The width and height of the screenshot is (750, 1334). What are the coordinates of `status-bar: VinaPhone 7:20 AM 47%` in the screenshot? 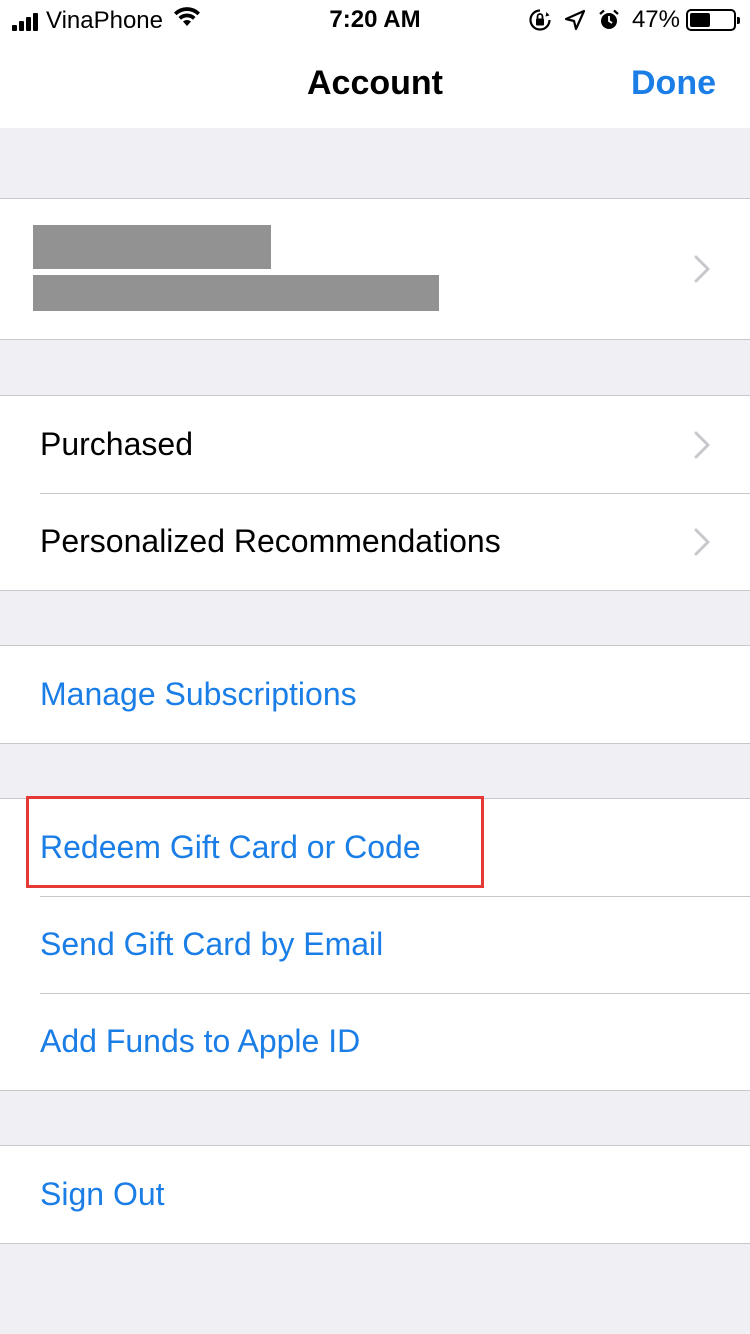 It's located at (375, 20).